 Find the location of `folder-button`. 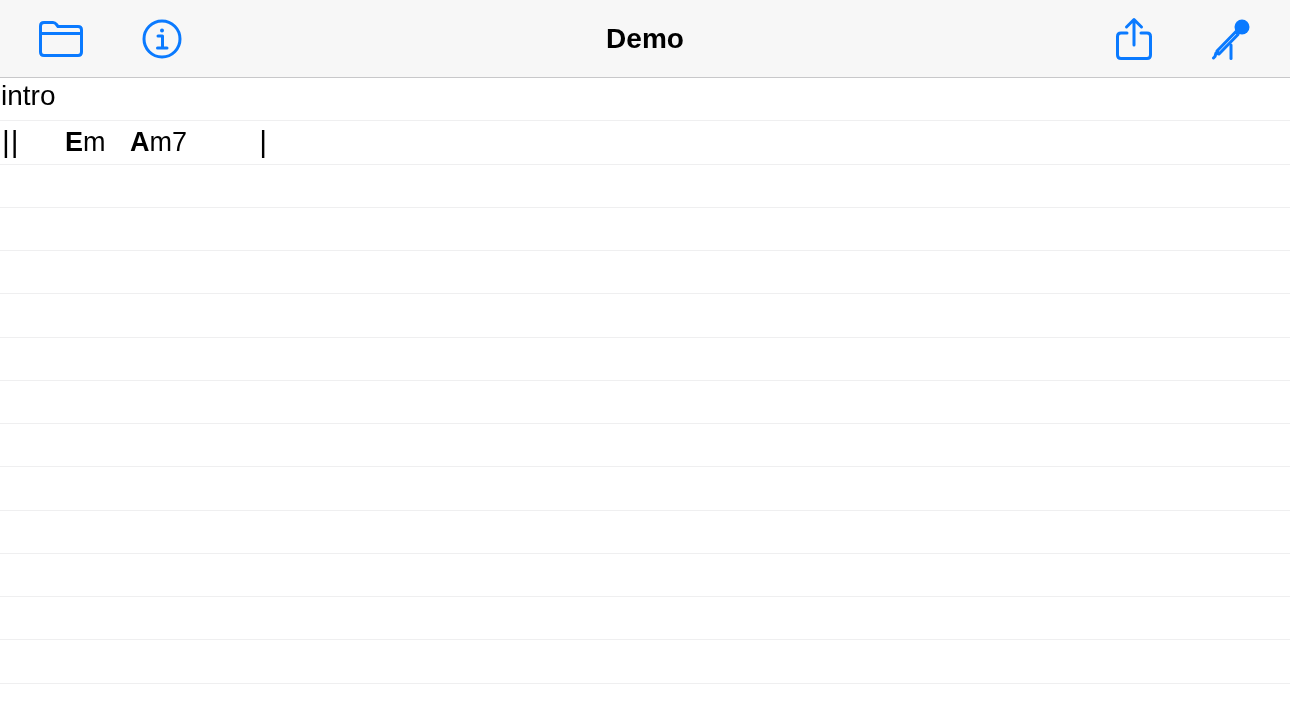

folder-button is located at coordinates (61, 38).